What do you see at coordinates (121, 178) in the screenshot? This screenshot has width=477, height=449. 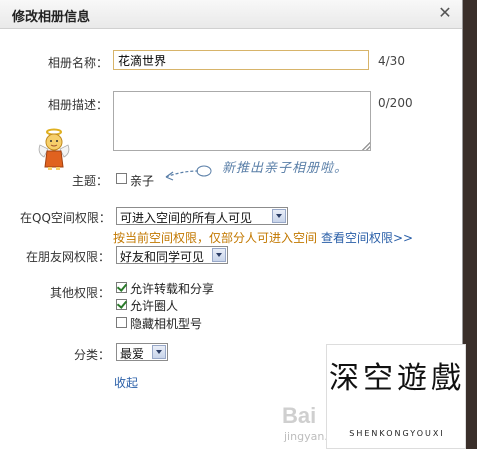 I see `theme-checkbox` at bounding box center [121, 178].